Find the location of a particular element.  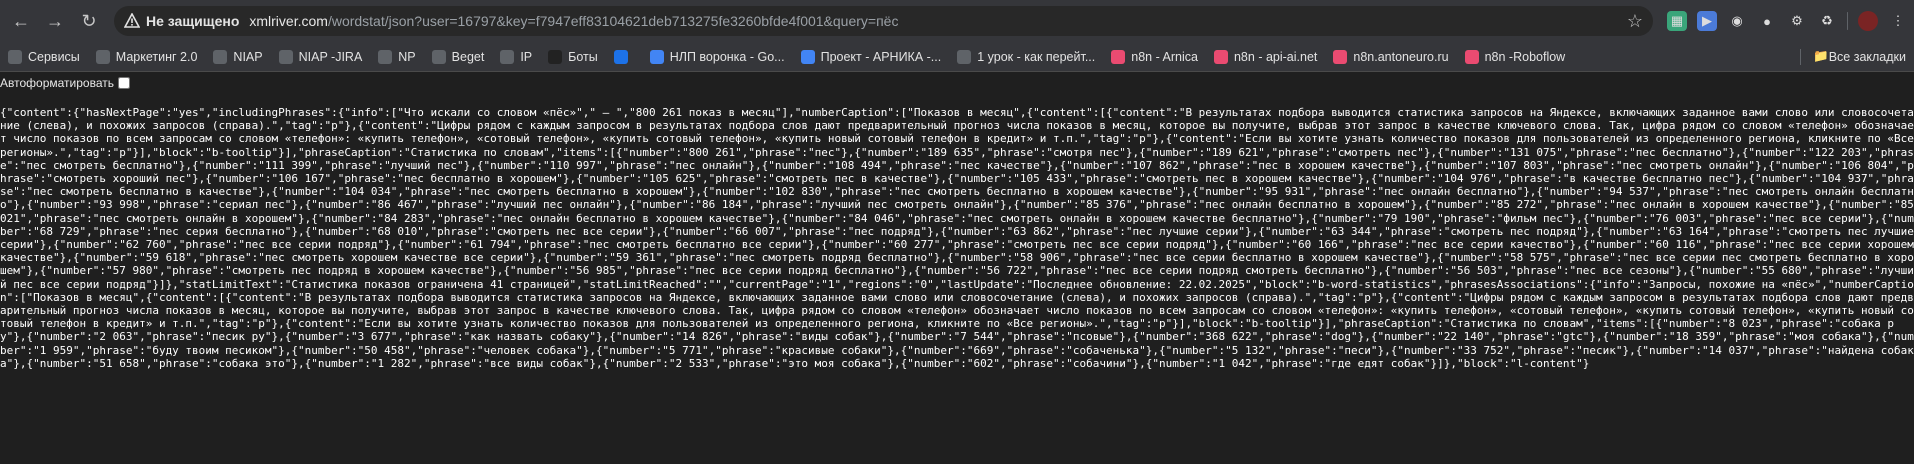

bookmark-label: n8n - api-ai.net is located at coordinates (1275, 56).